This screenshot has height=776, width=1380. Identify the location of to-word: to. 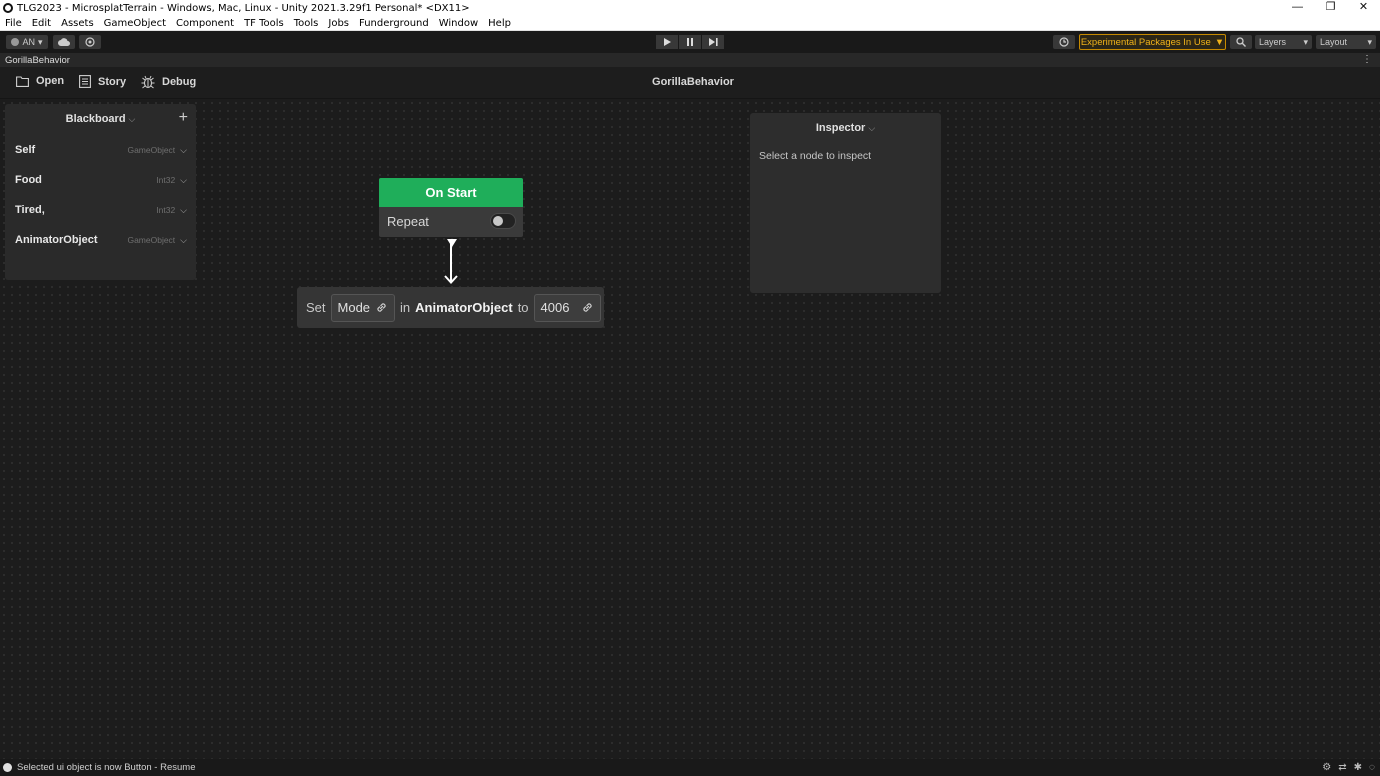
(523, 307).